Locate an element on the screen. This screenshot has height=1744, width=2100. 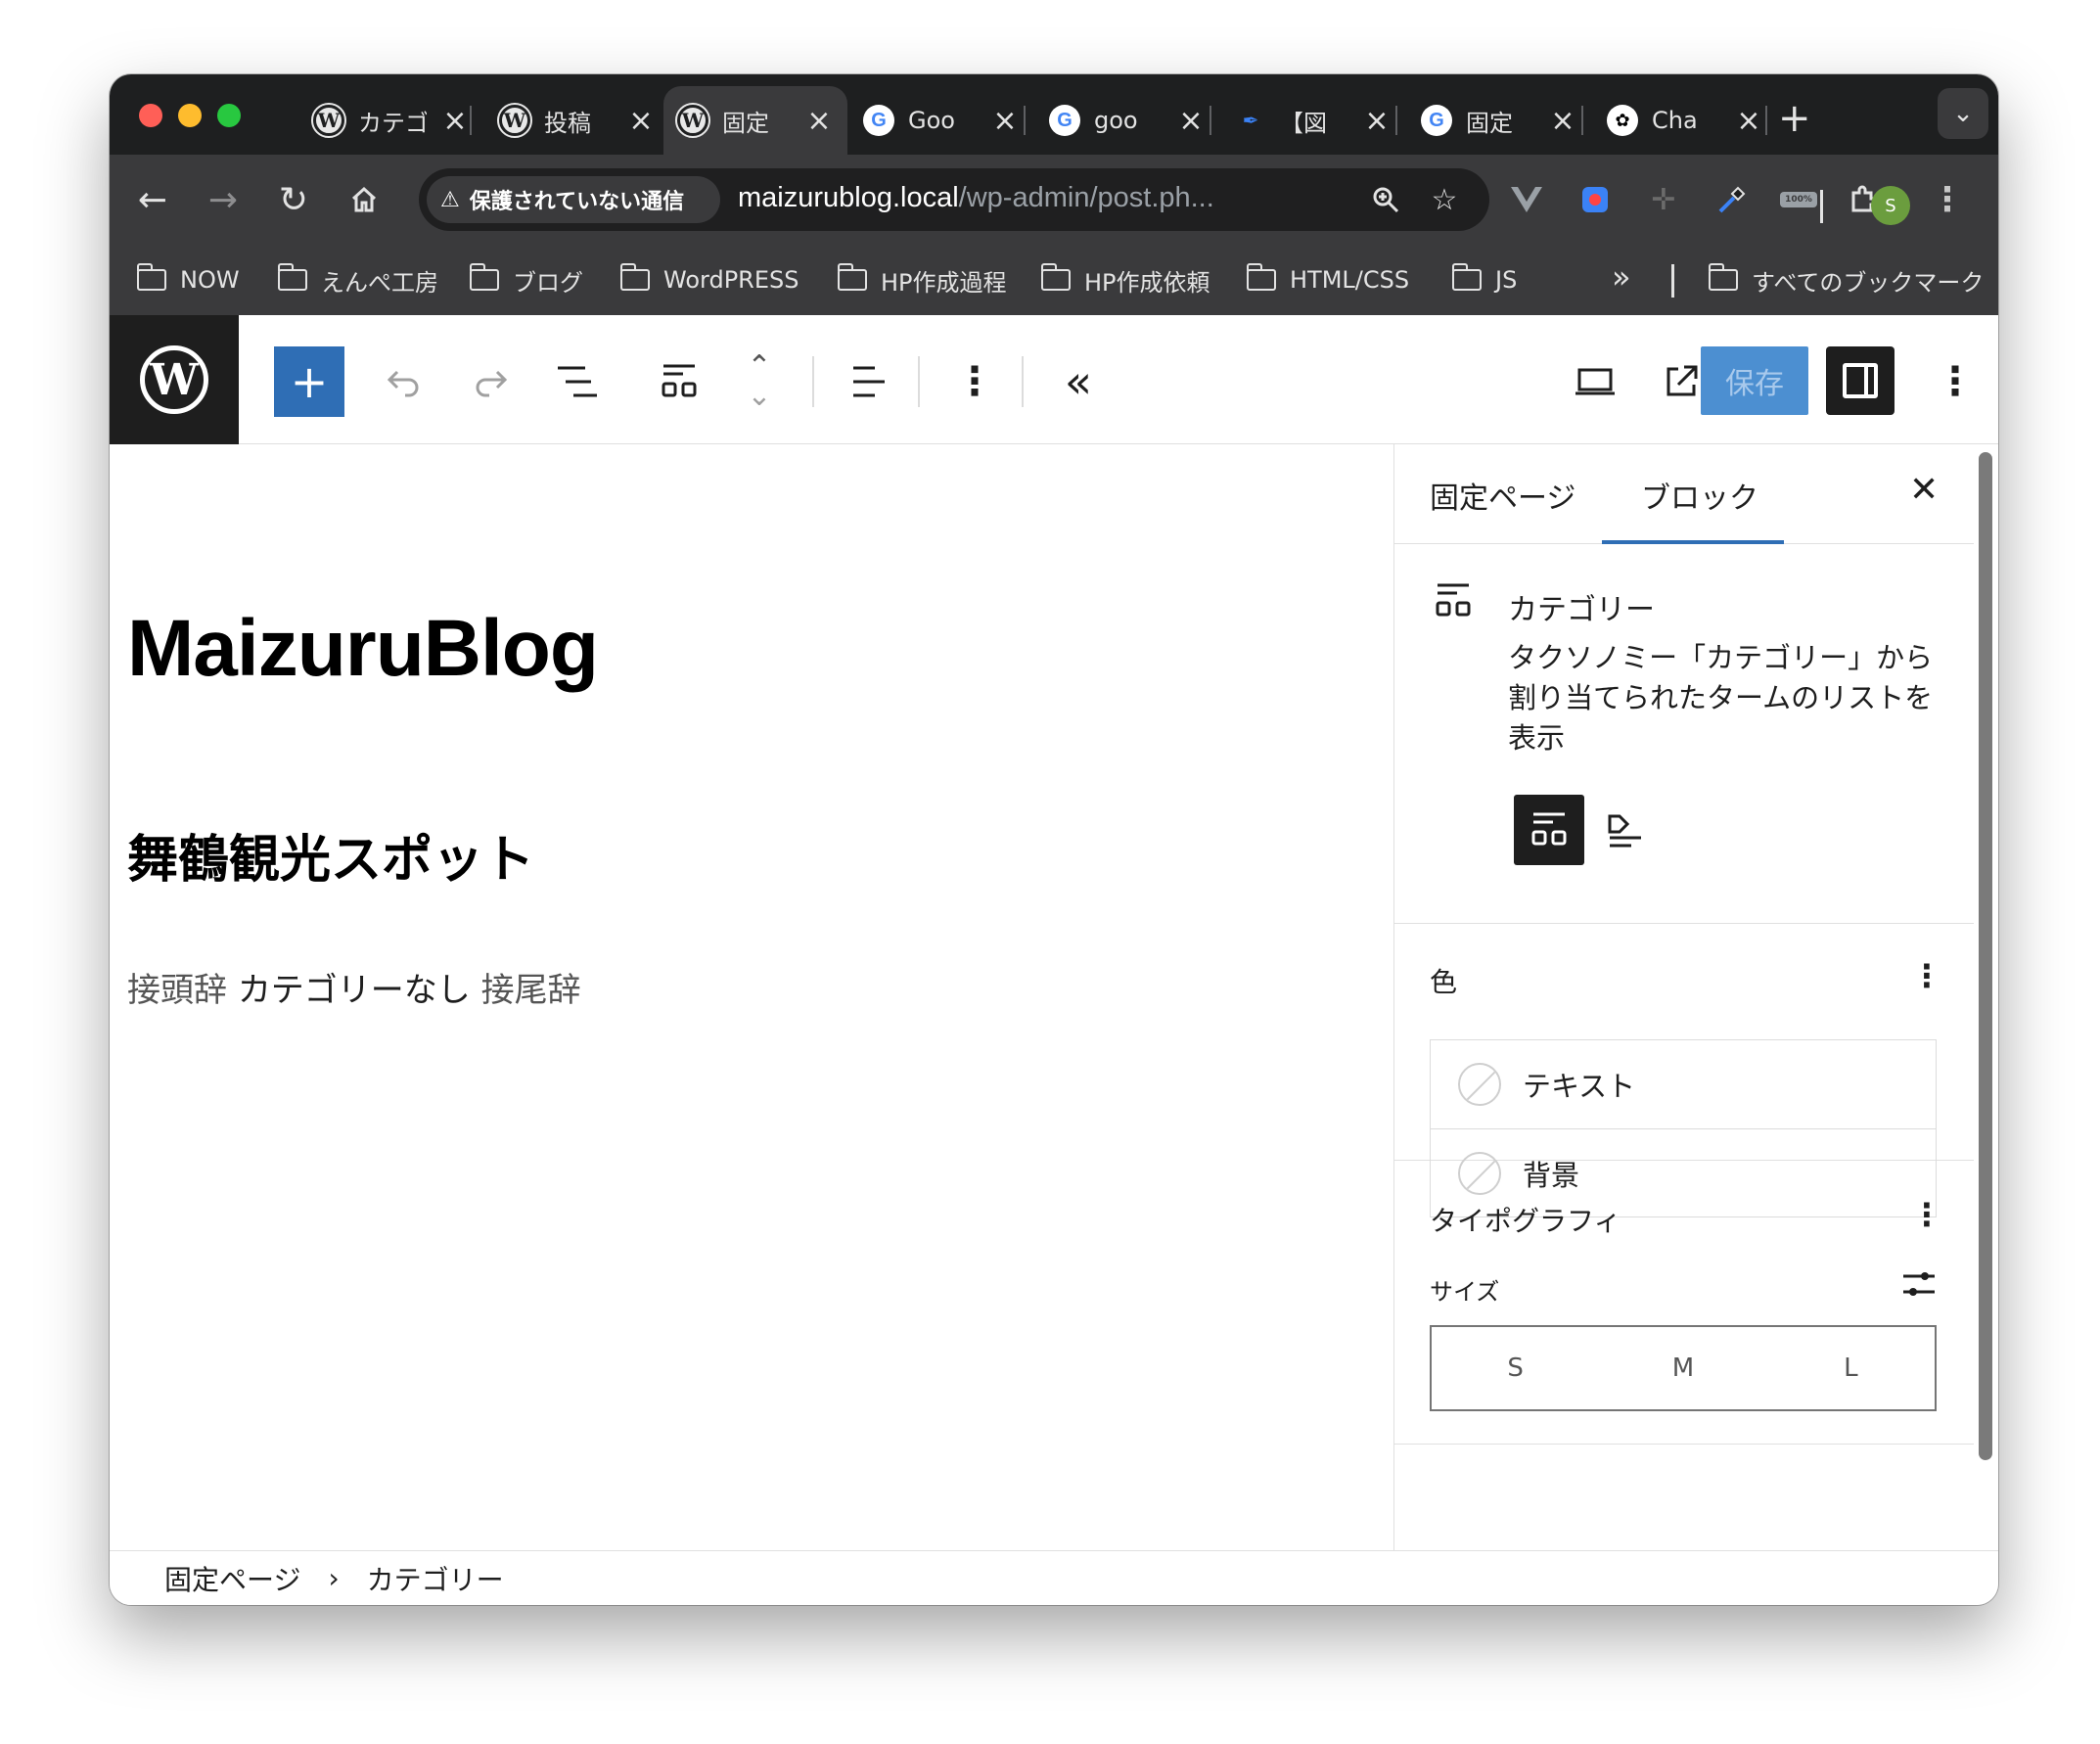
wordpress-logo-button: W is located at coordinates (174, 379).